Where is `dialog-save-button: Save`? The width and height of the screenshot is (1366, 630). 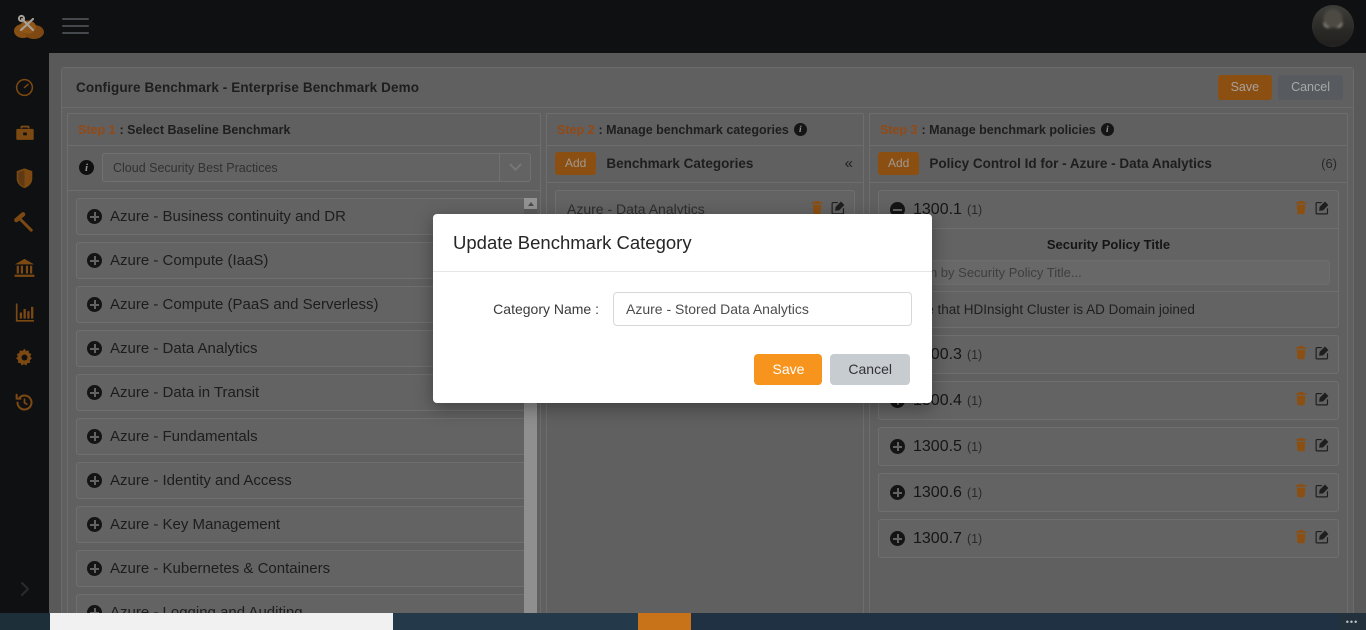
dialog-save-button: Save is located at coordinates (788, 369).